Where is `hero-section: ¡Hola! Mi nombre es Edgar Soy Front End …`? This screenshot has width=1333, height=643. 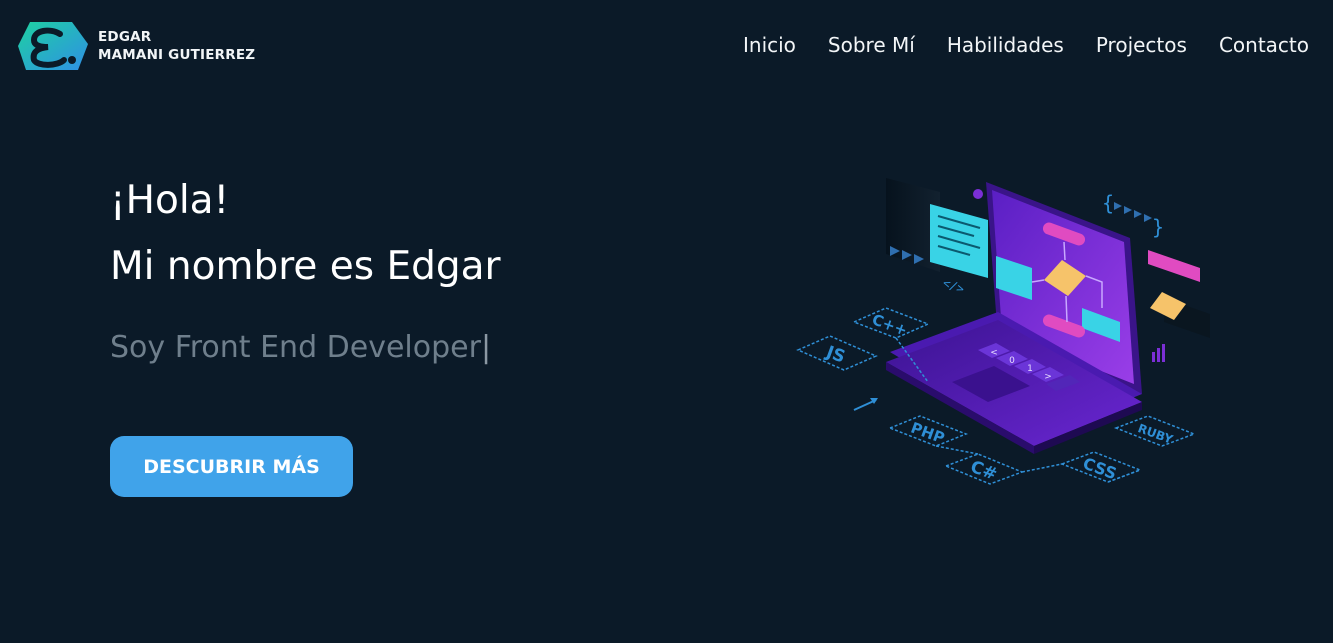 hero-section: ¡Hola! Mi nombre es Edgar Soy Front End … is located at coordinates (410, 272).